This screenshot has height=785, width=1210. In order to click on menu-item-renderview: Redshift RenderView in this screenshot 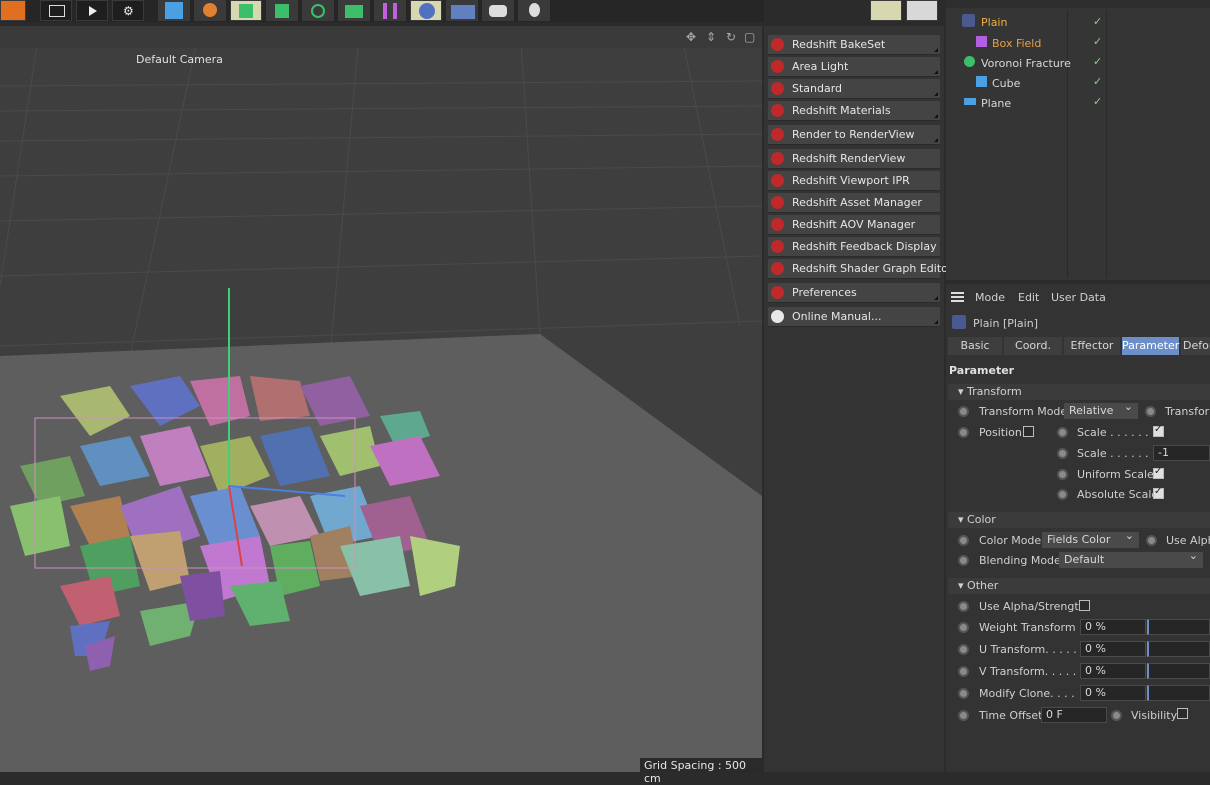, I will do `click(854, 159)`.